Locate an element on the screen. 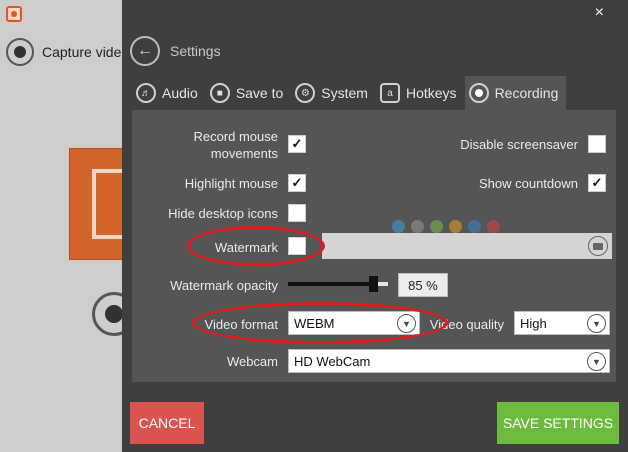 The height and width of the screenshot is (452, 628). show-countdown-label: Show countdown is located at coordinates (528, 183).